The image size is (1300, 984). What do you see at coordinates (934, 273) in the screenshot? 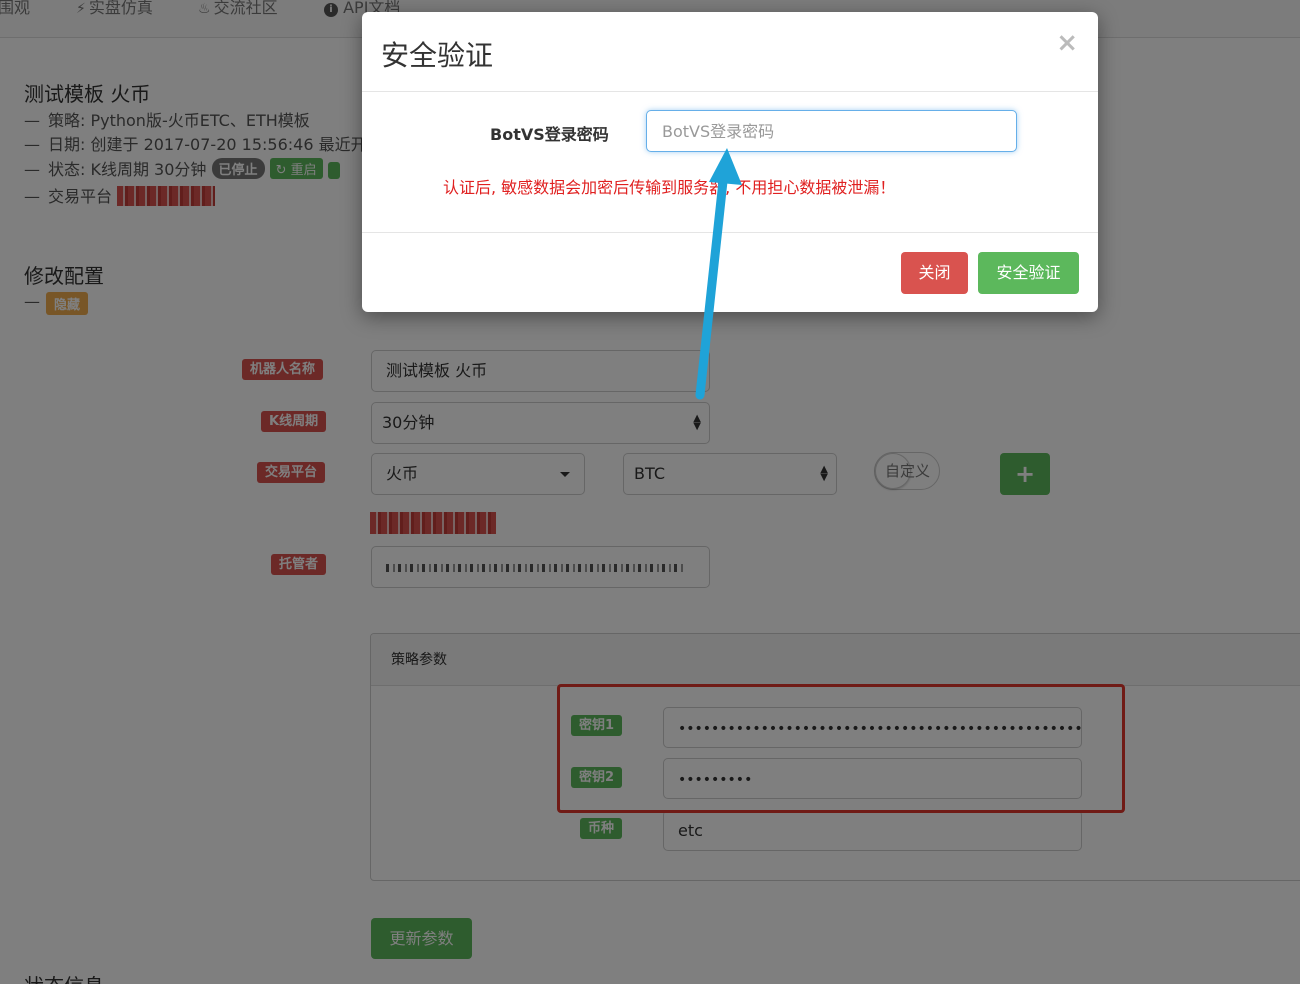
I see `close-button: 关闭` at bounding box center [934, 273].